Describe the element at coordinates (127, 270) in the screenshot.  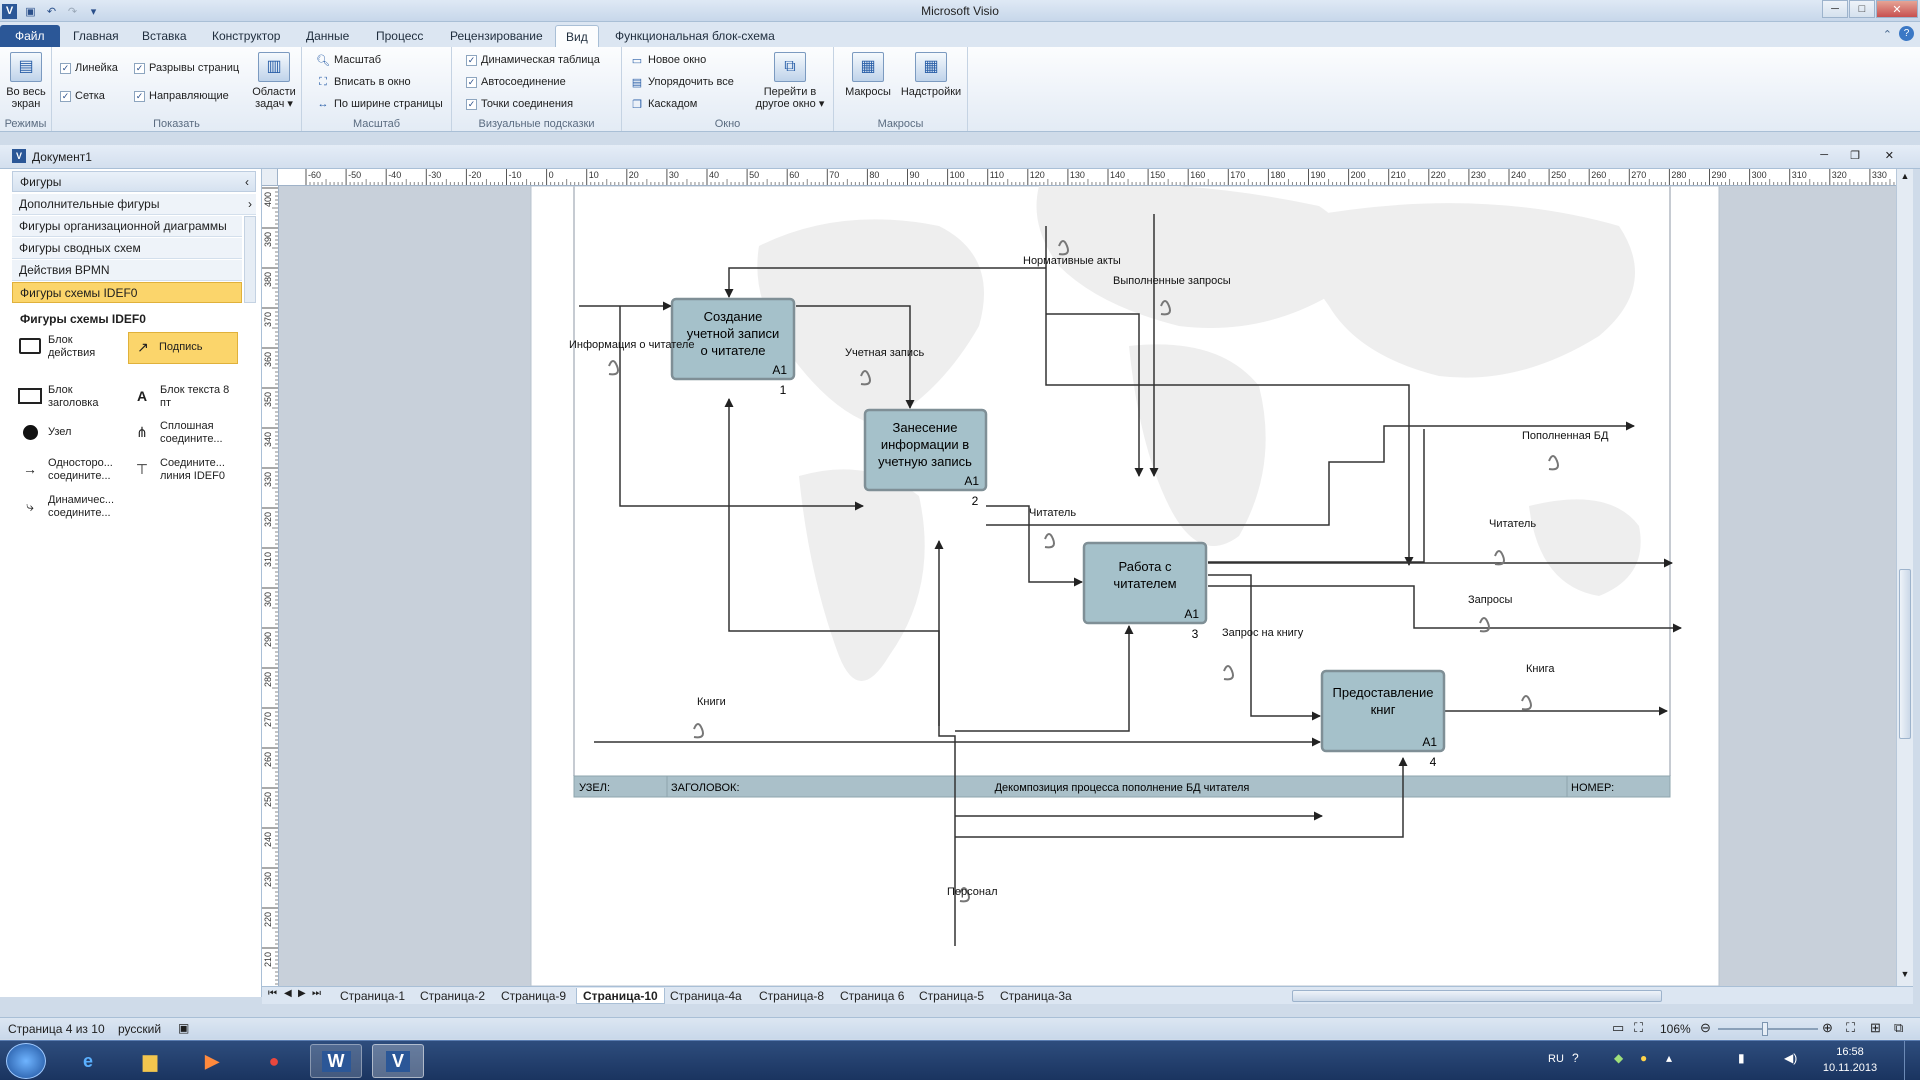
I see `stencil-bpmn: Действия BPMN` at that location.